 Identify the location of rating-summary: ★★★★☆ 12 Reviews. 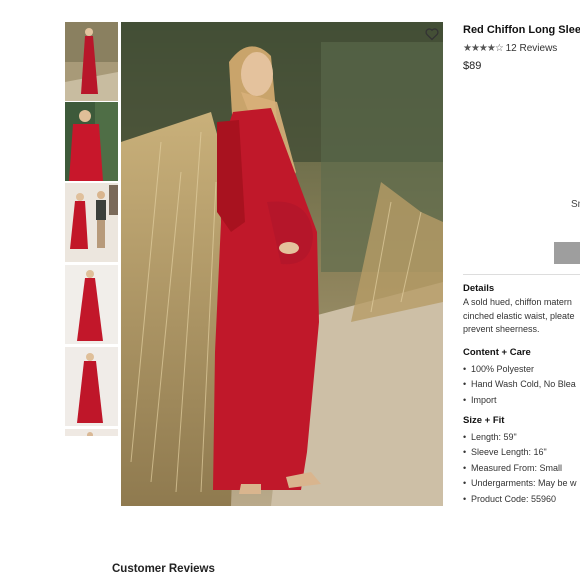
(510, 48).